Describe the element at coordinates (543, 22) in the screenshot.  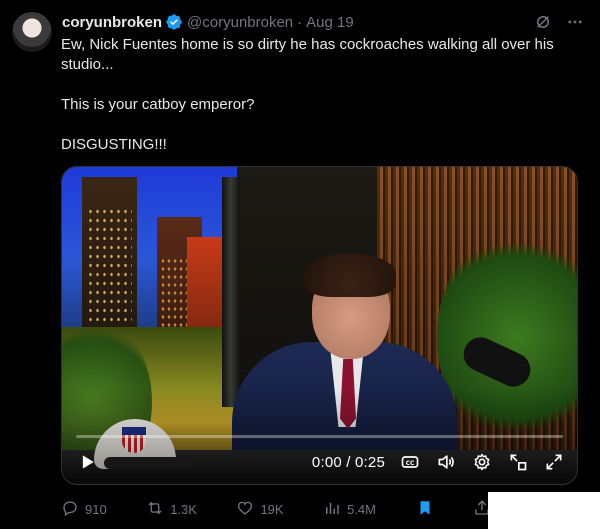
I see `grok-icon` at that location.